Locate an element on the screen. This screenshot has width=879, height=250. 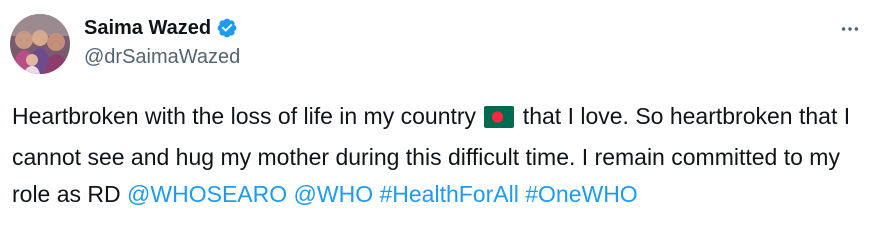
more-options-button is located at coordinates (850, 29).